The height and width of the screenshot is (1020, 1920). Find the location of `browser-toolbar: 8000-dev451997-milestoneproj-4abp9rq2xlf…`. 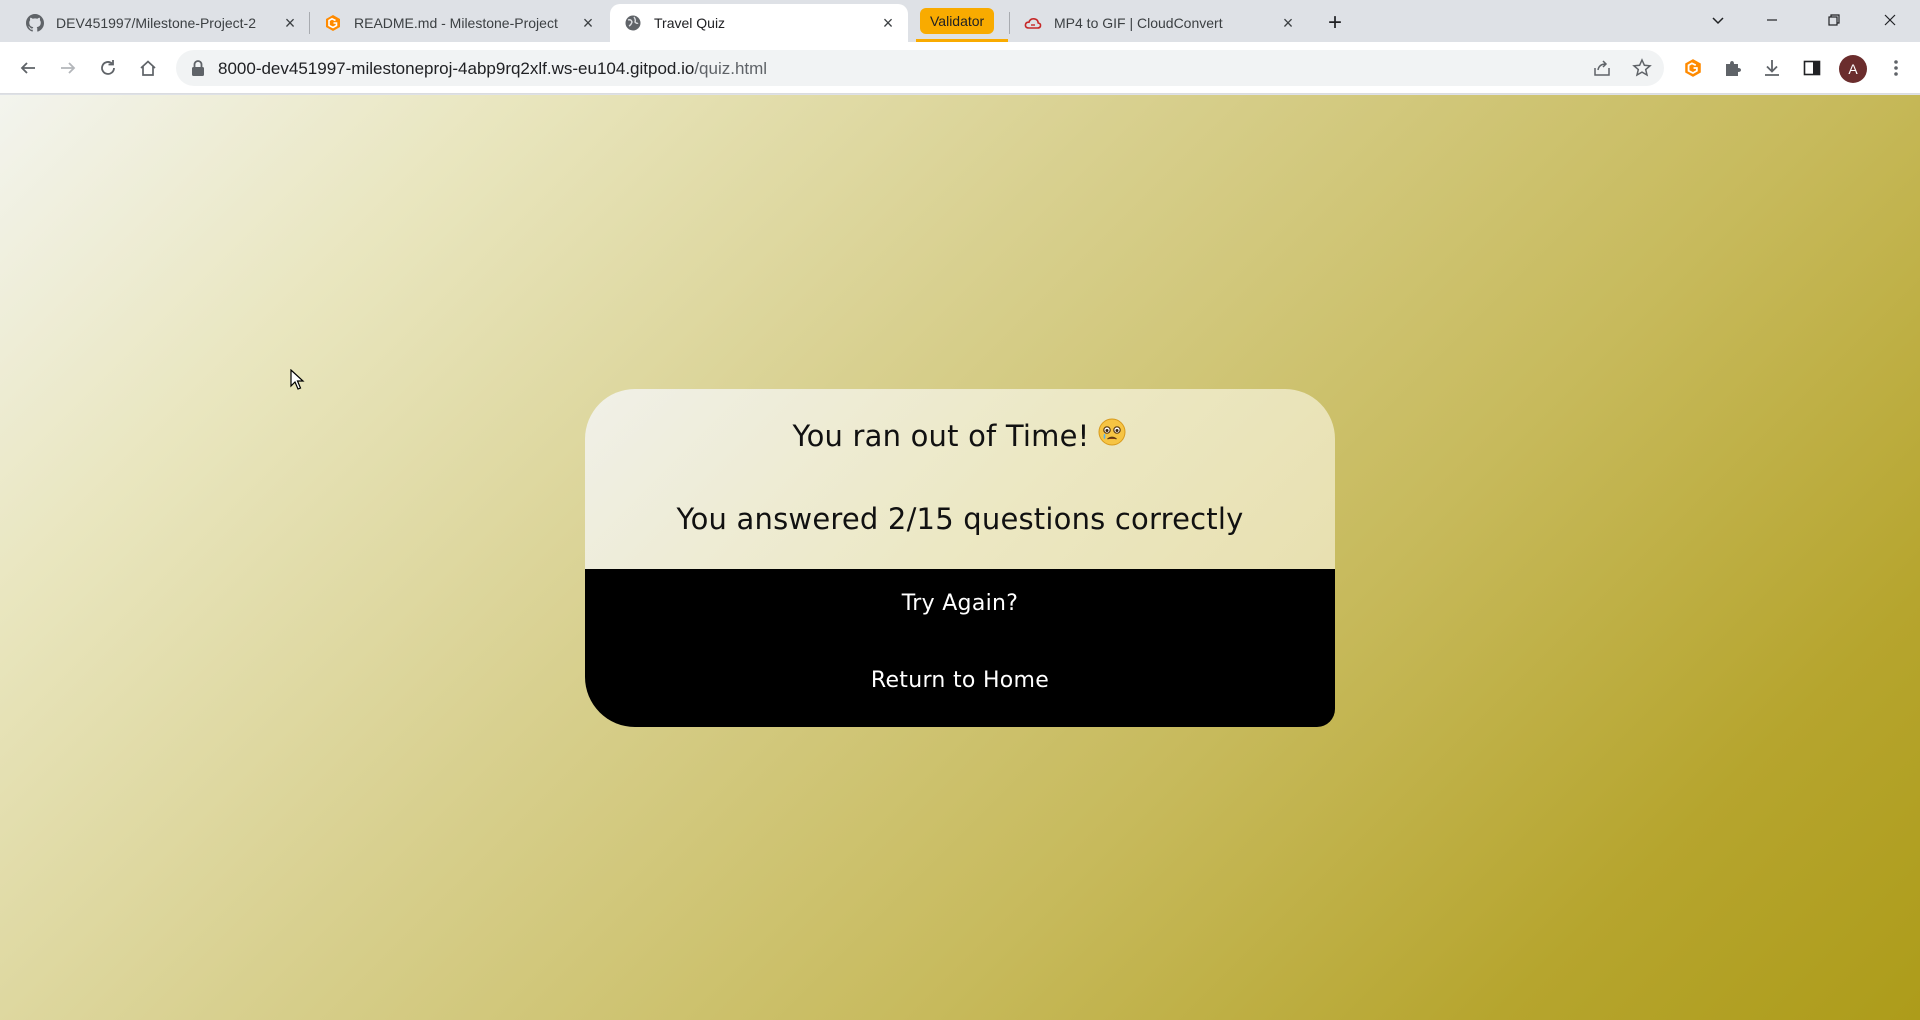

browser-toolbar: 8000-dev451997-milestoneproj-4abp9rq2xlf… is located at coordinates (960, 68).